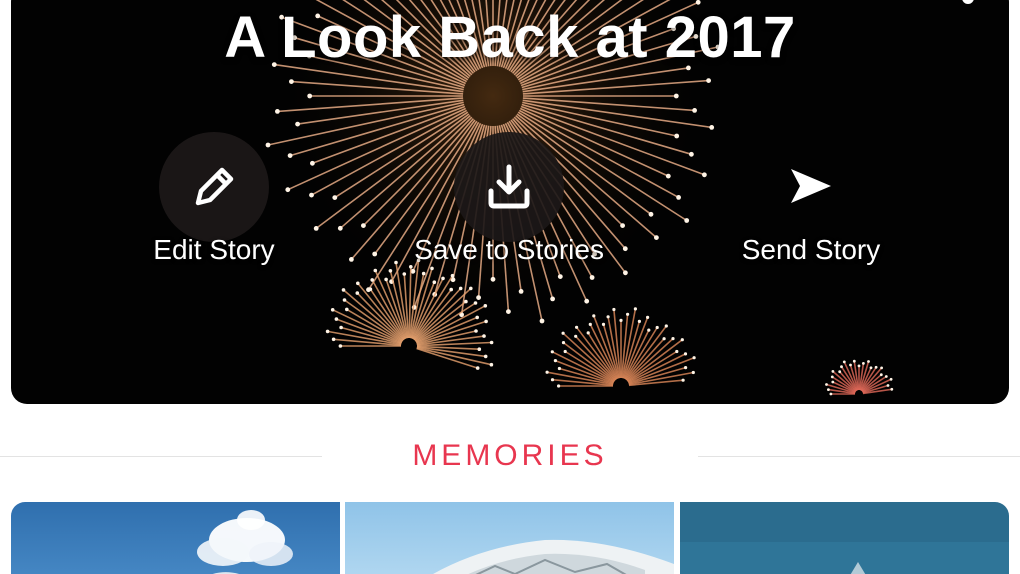 Image resolution: width=1020 pixels, height=574 pixels. Describe the element at coordinates (509, 249) in the screenshot. I see `save-to-stories-label: Save to Stories` at that location.